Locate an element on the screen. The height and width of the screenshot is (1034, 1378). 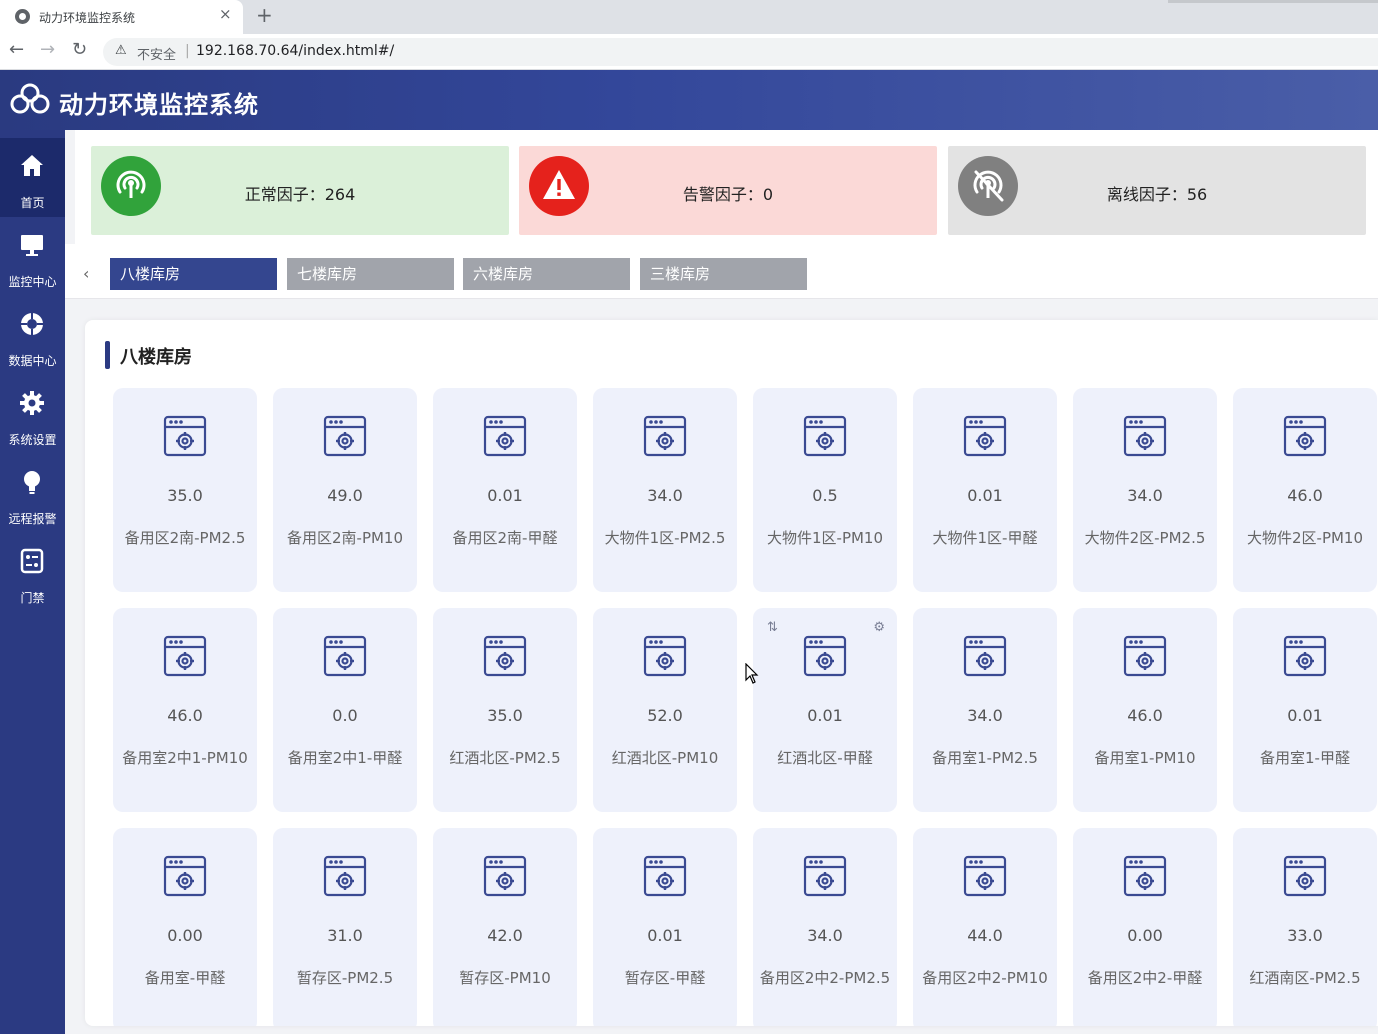
sensor-label: 备用室2中1-甲醛 is located at coordinates (345, 758).